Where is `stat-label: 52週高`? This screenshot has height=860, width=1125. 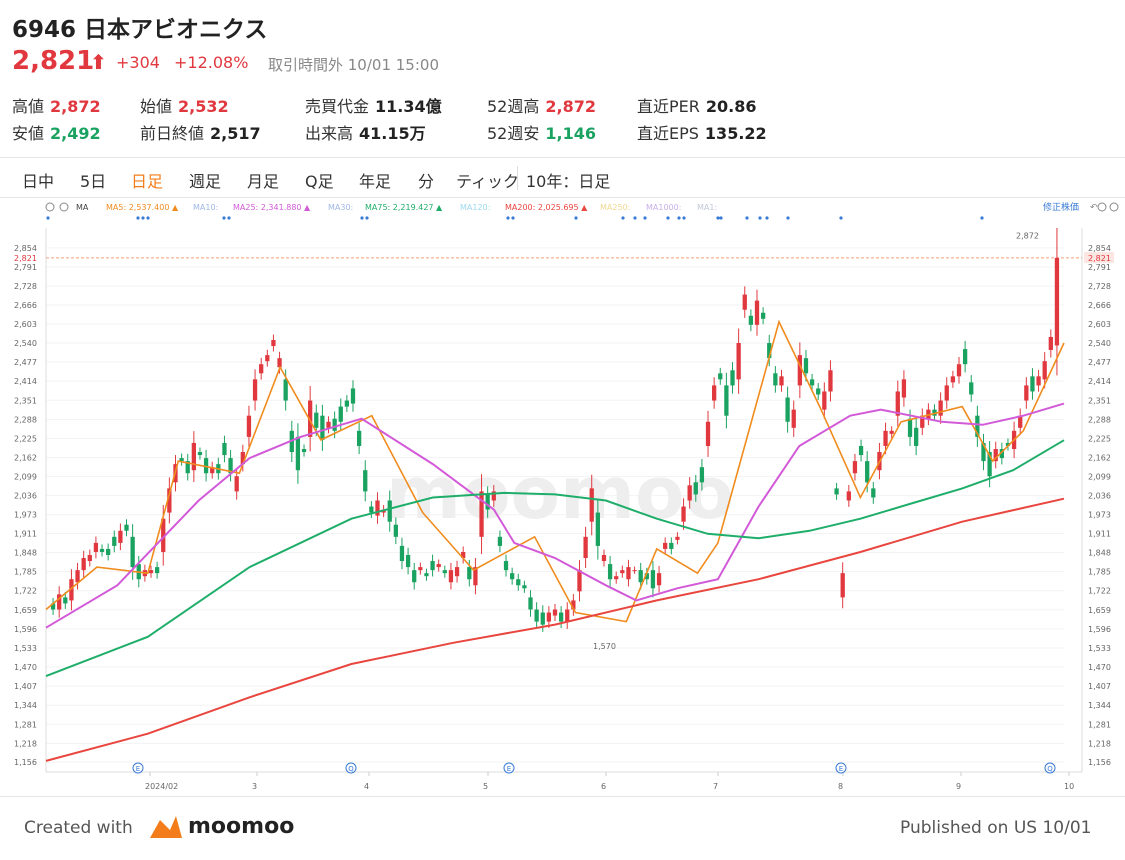
stat-label: 52週高 is located at coordinates (513, 106).